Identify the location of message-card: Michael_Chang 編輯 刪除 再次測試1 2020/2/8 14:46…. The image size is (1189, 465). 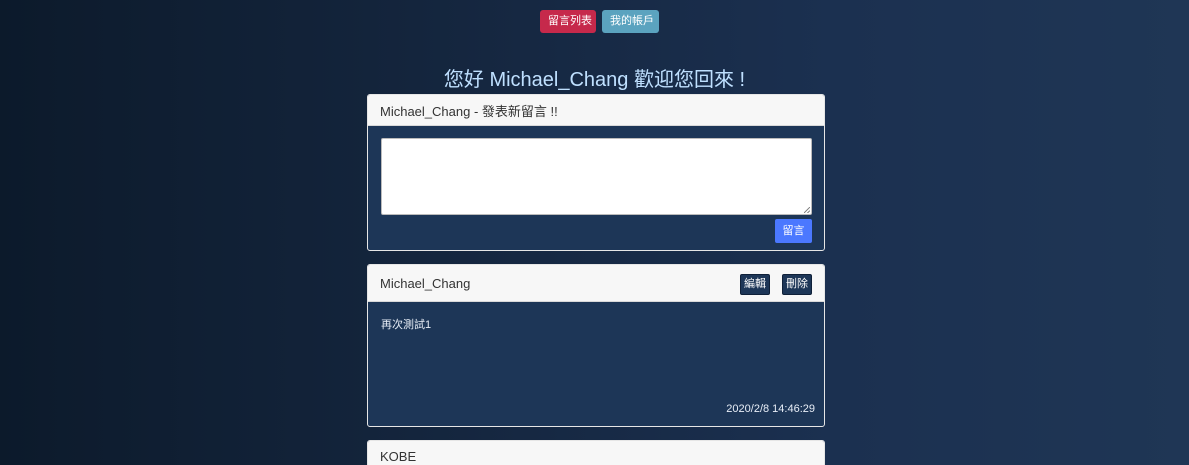
(596, 345).